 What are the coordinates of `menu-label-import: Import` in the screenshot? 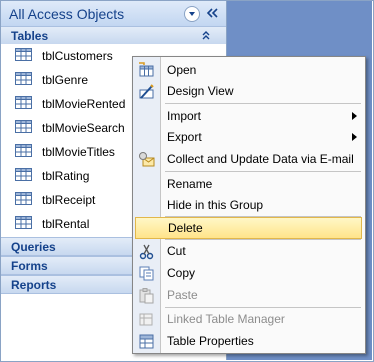 It's located at (184, 116).